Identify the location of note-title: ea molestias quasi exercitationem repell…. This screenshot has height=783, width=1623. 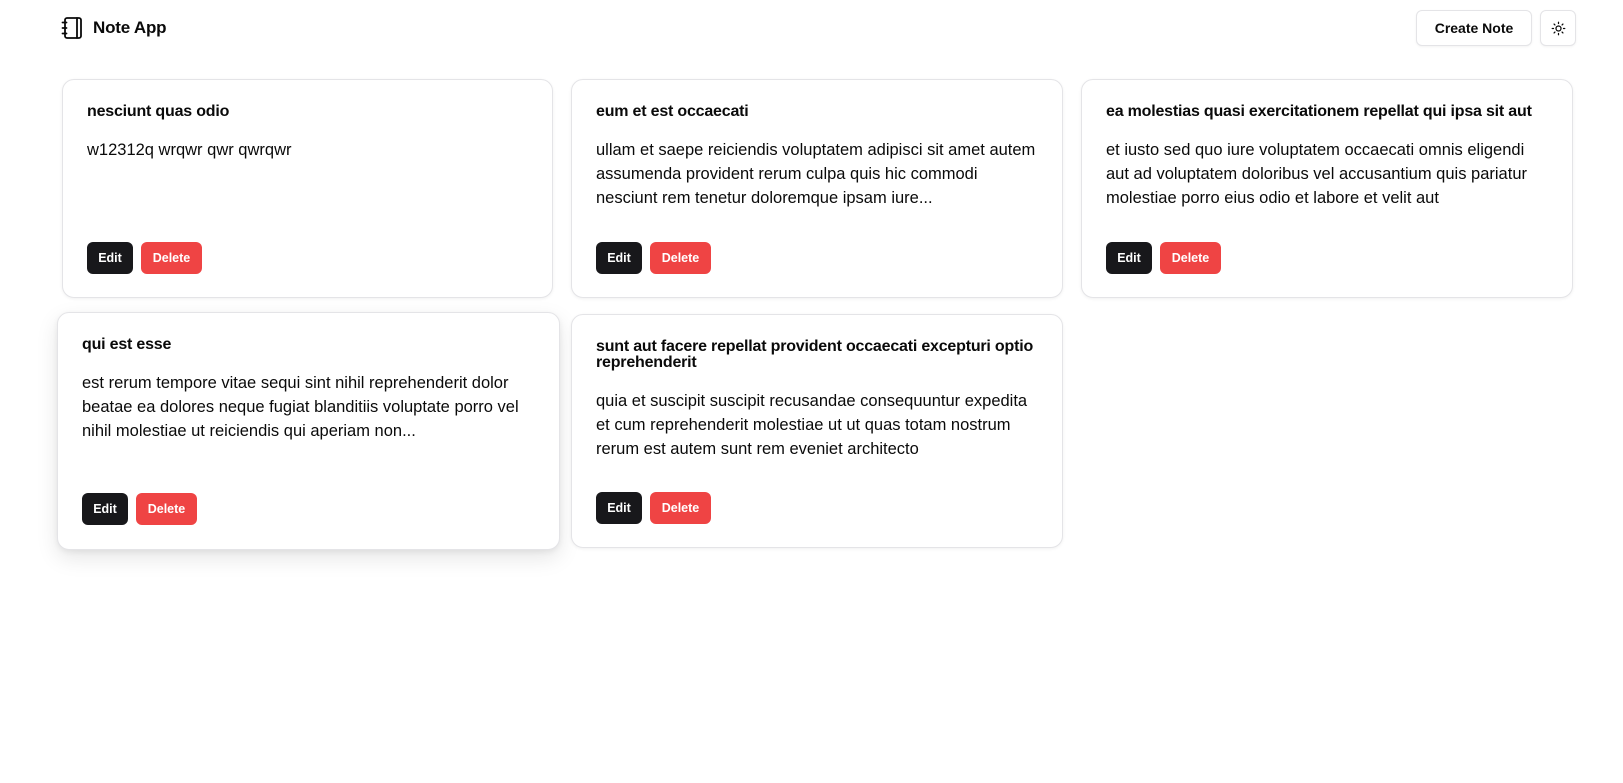
(1319, 111).